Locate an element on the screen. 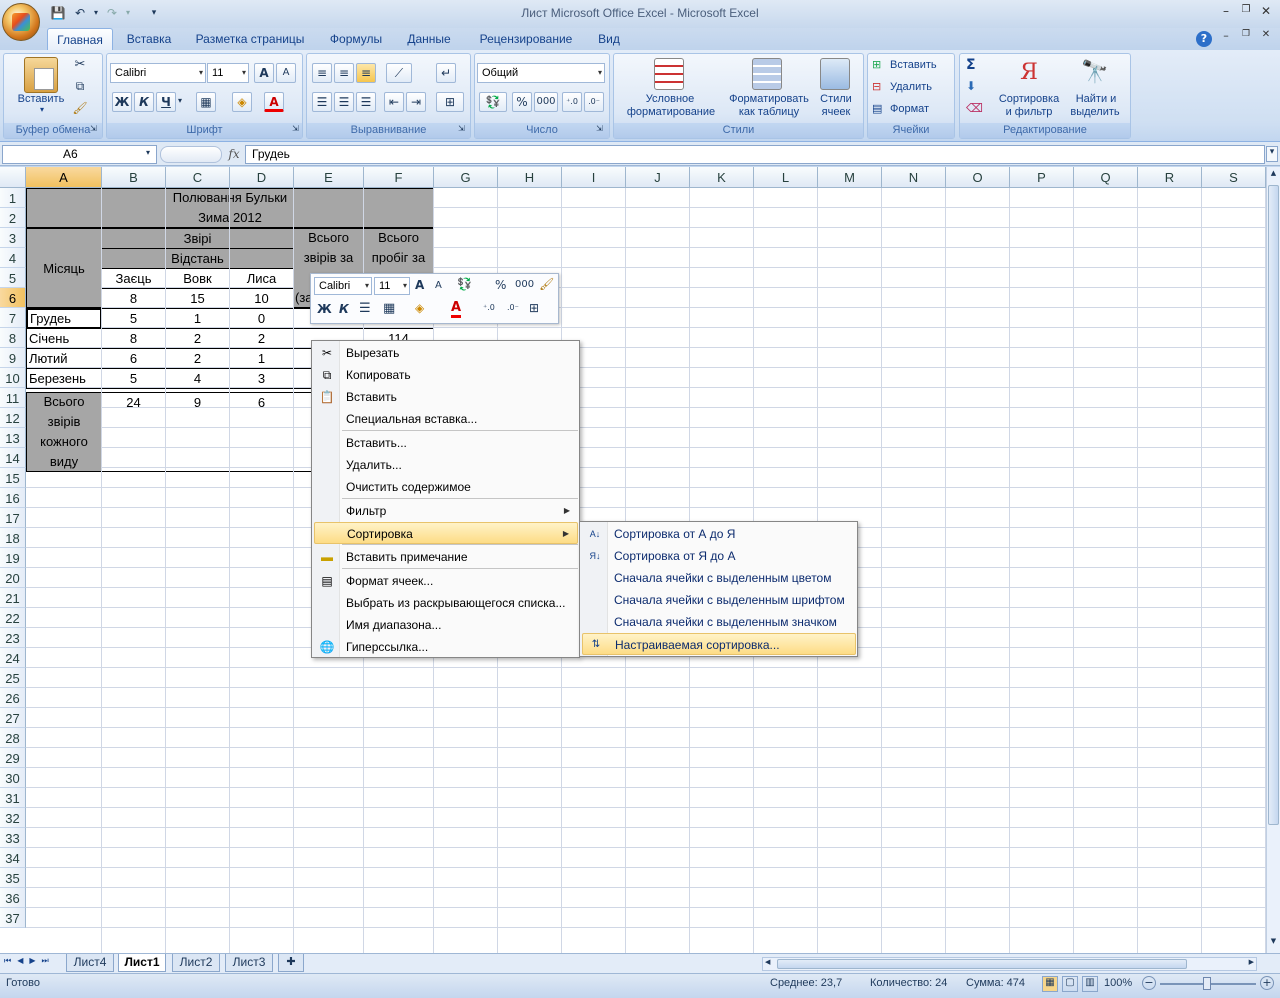  mini-grow-font-icon: A is located at coordinates (419, 285).